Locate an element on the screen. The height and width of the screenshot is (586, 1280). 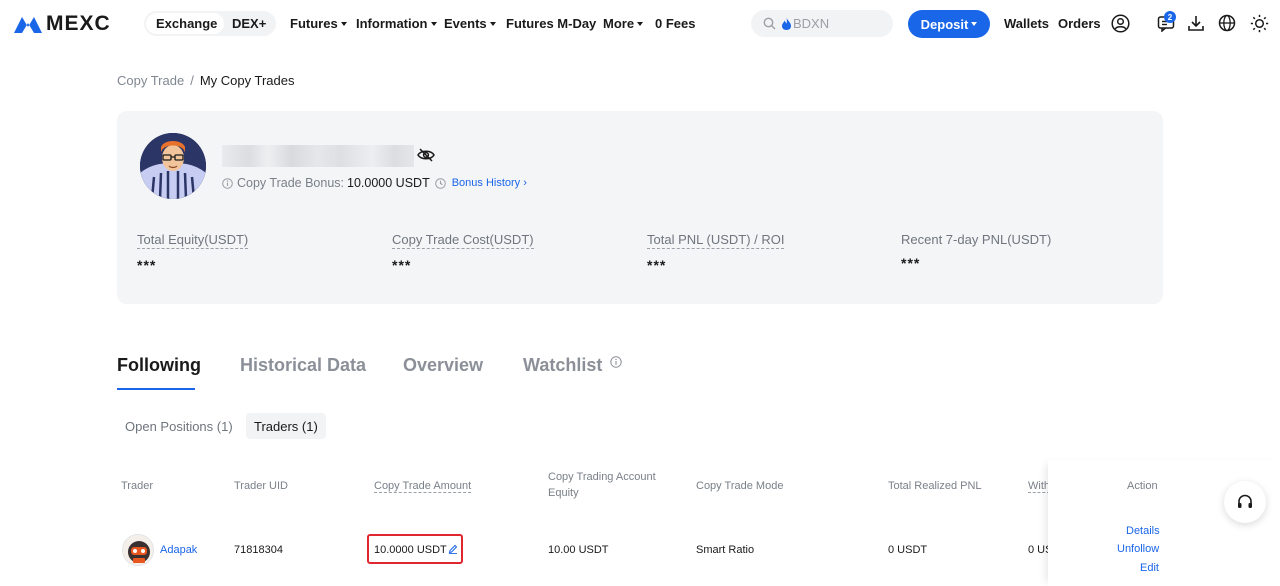
account-equity: 10.00 USDT is located at coordinates (578, 550).